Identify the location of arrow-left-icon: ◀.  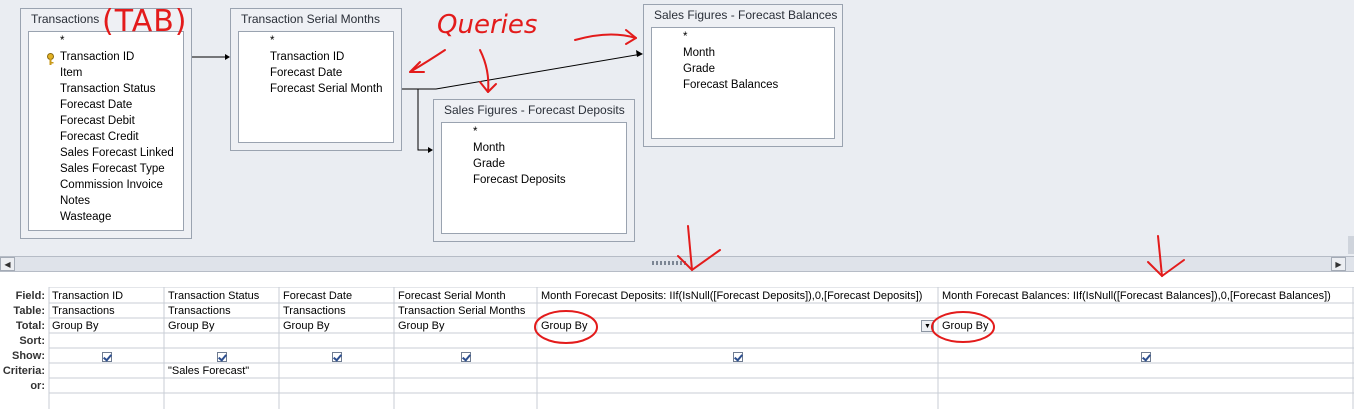
(7, 264).